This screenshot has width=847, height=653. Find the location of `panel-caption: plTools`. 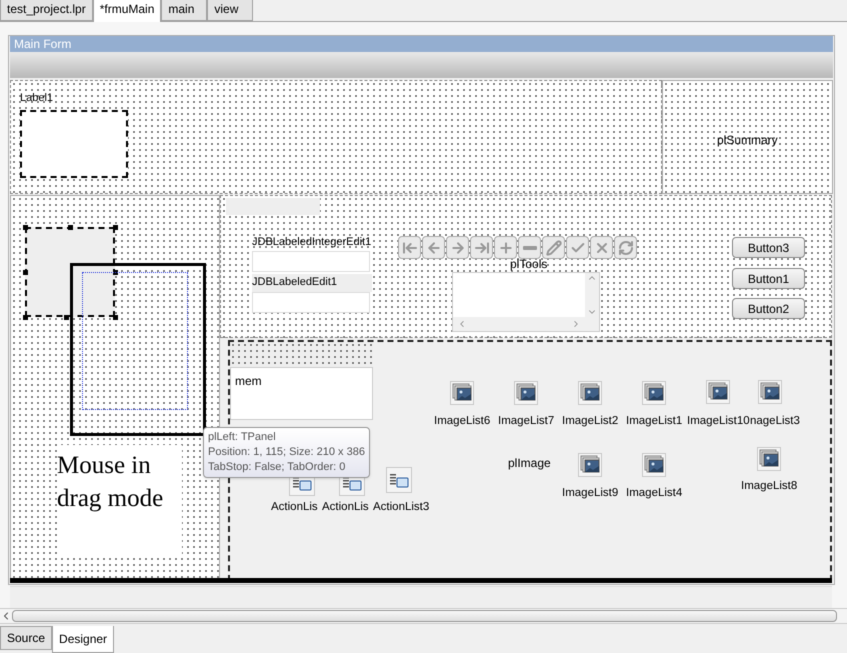

panel-caption: plTools is located at coordinates (529, 264).